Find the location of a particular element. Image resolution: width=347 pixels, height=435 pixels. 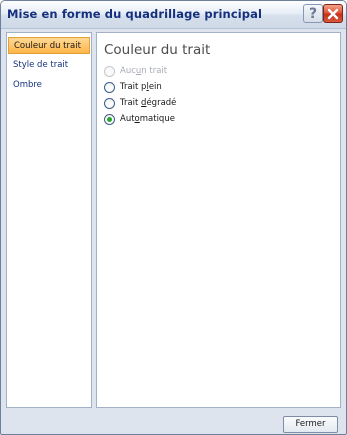

radio-label-aucun-trait: Aucun trait is located at coordinates (144, 71).